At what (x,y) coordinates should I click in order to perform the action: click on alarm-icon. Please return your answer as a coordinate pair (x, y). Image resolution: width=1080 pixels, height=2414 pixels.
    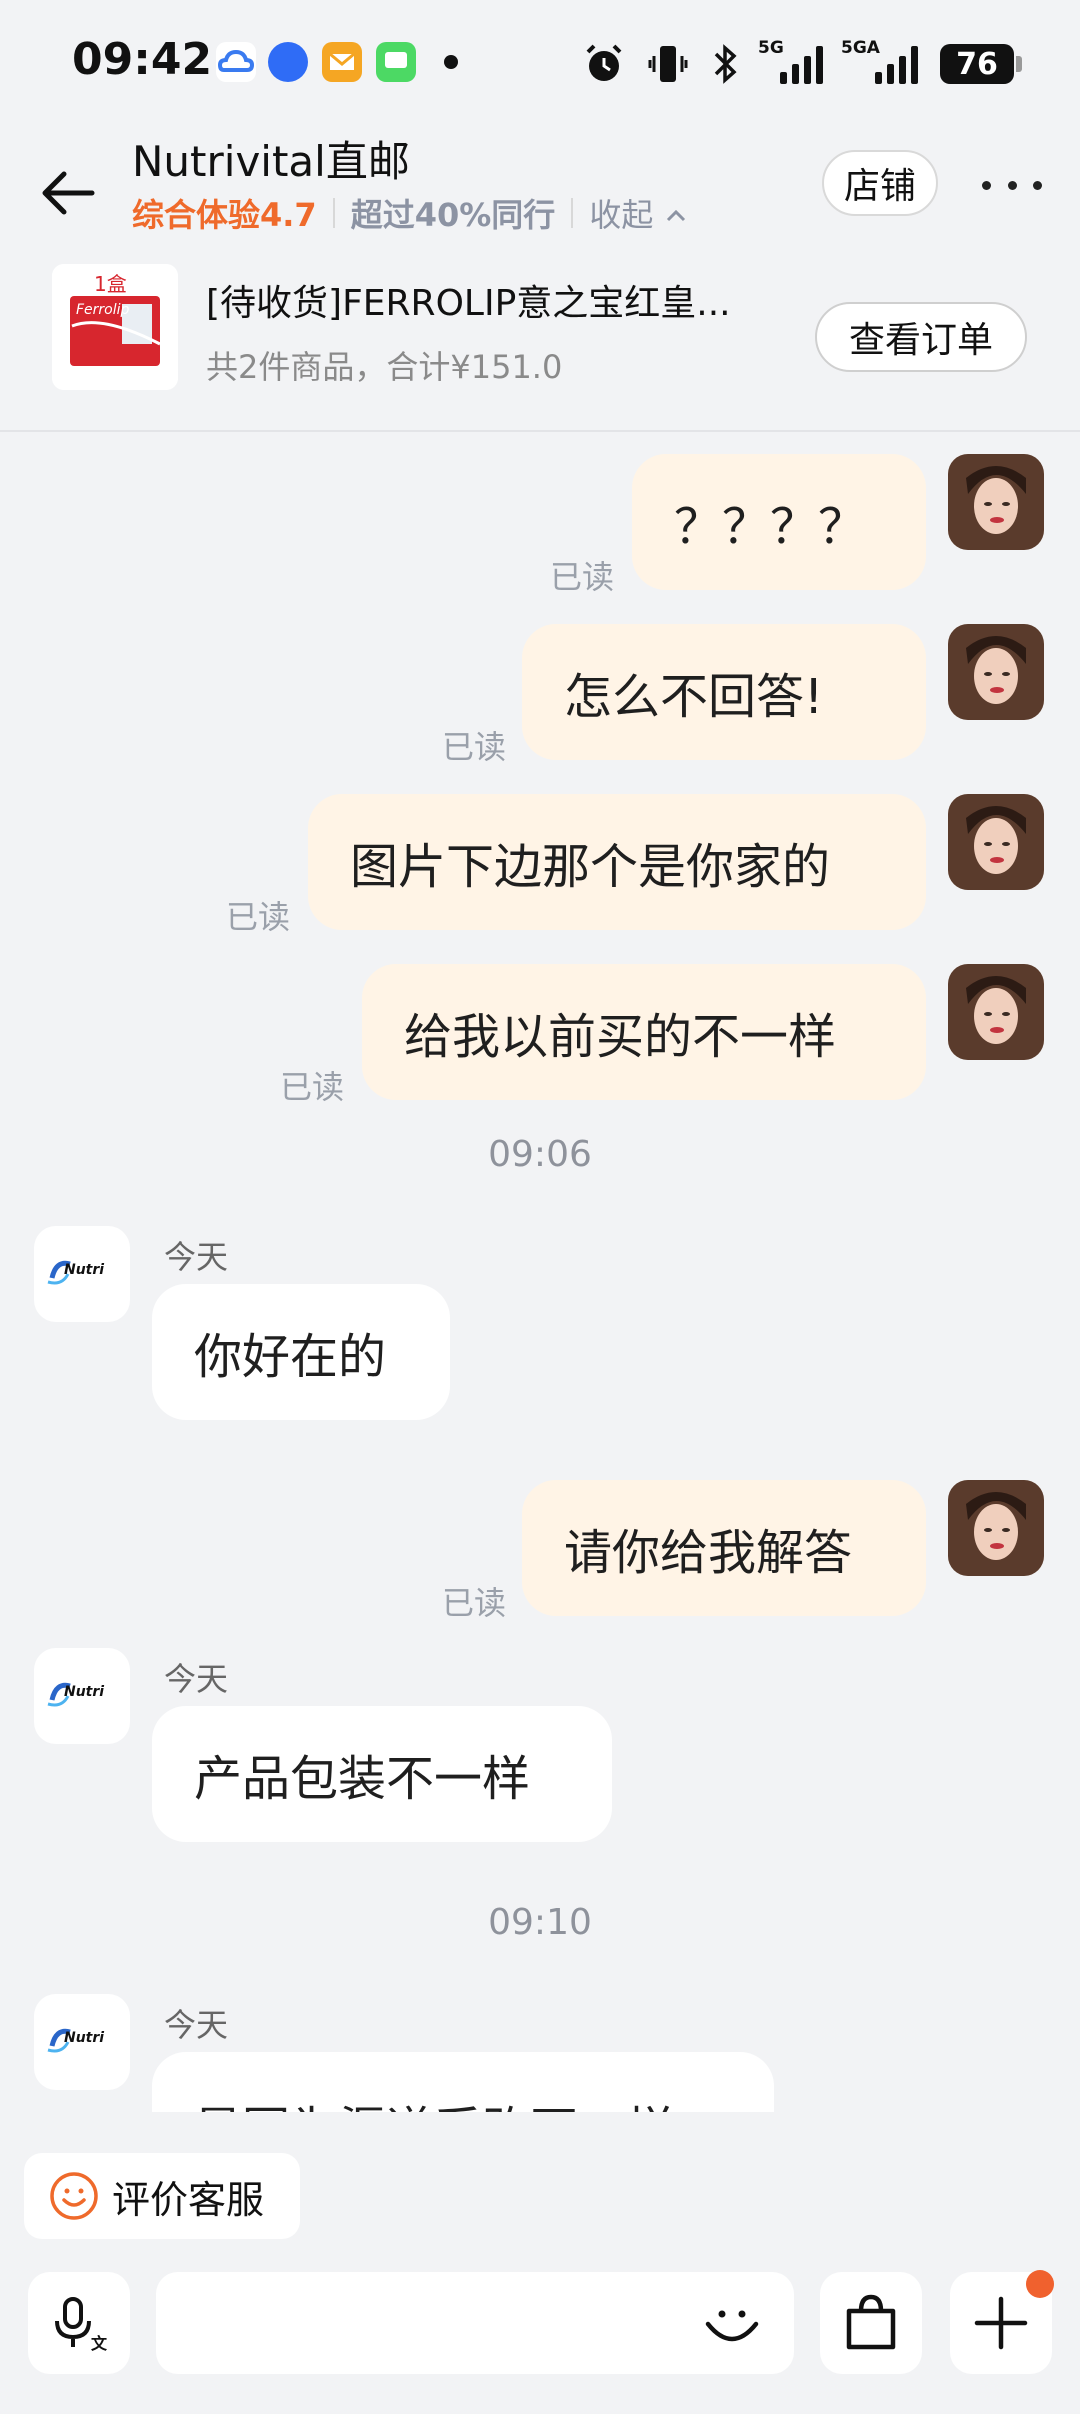
    Looking at the image, I should click on (604, 62).